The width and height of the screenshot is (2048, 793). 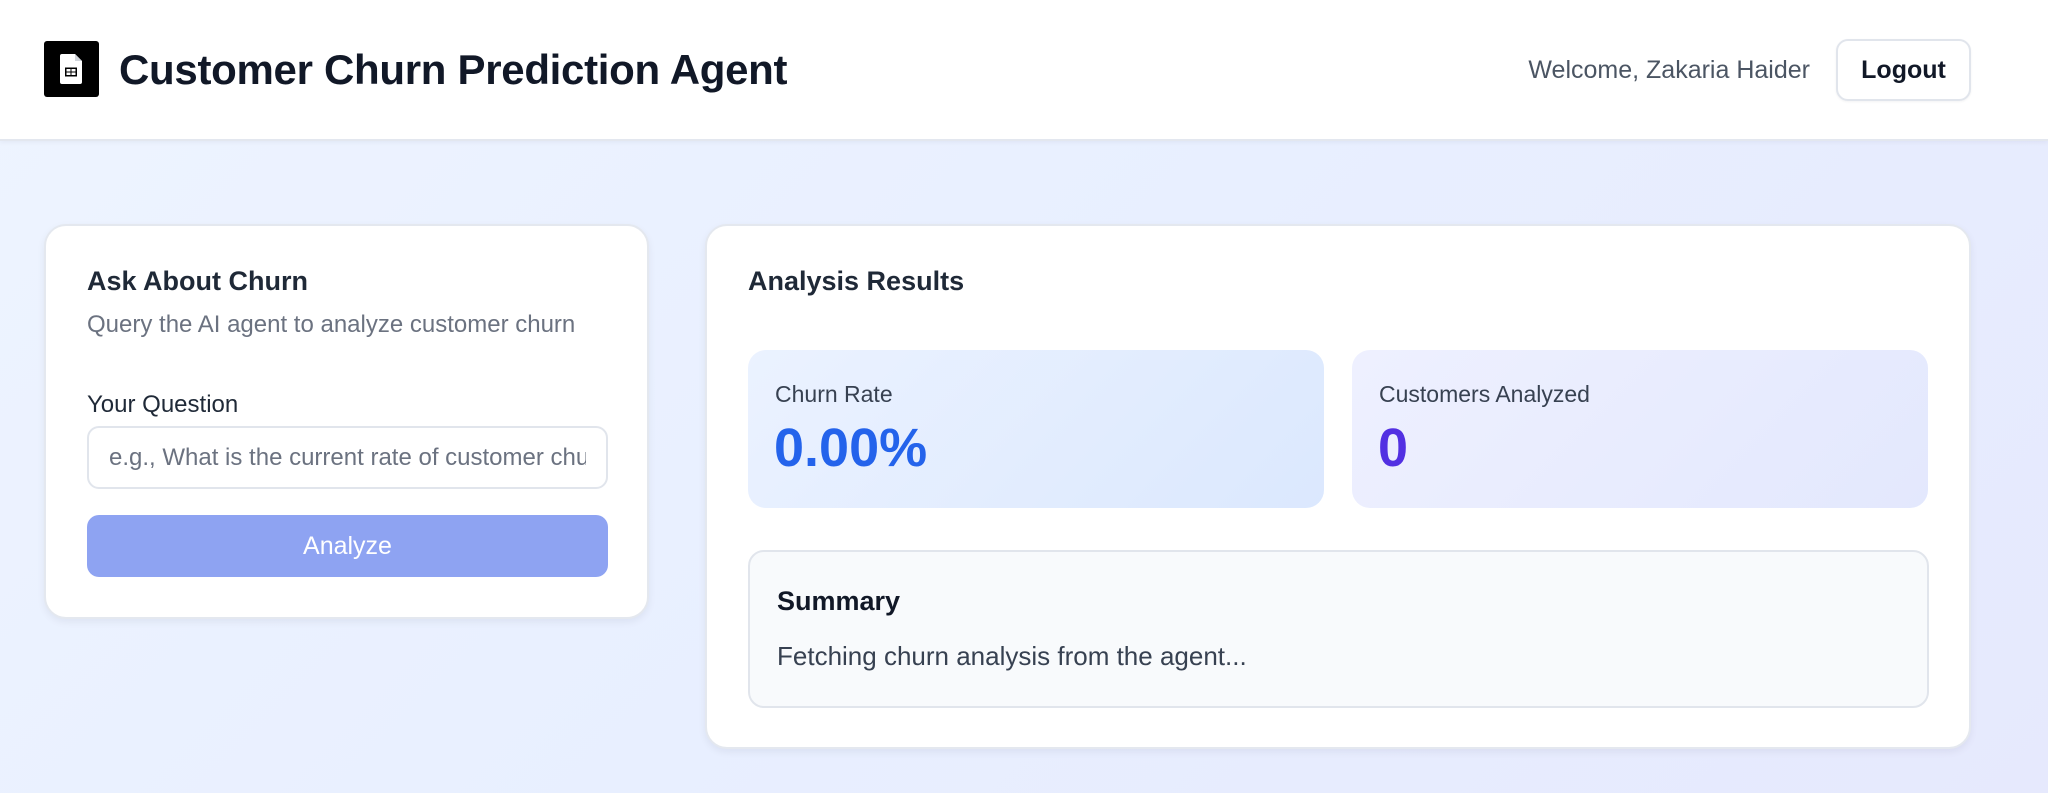 I want to click on question-input, so click(x=347, y=457).